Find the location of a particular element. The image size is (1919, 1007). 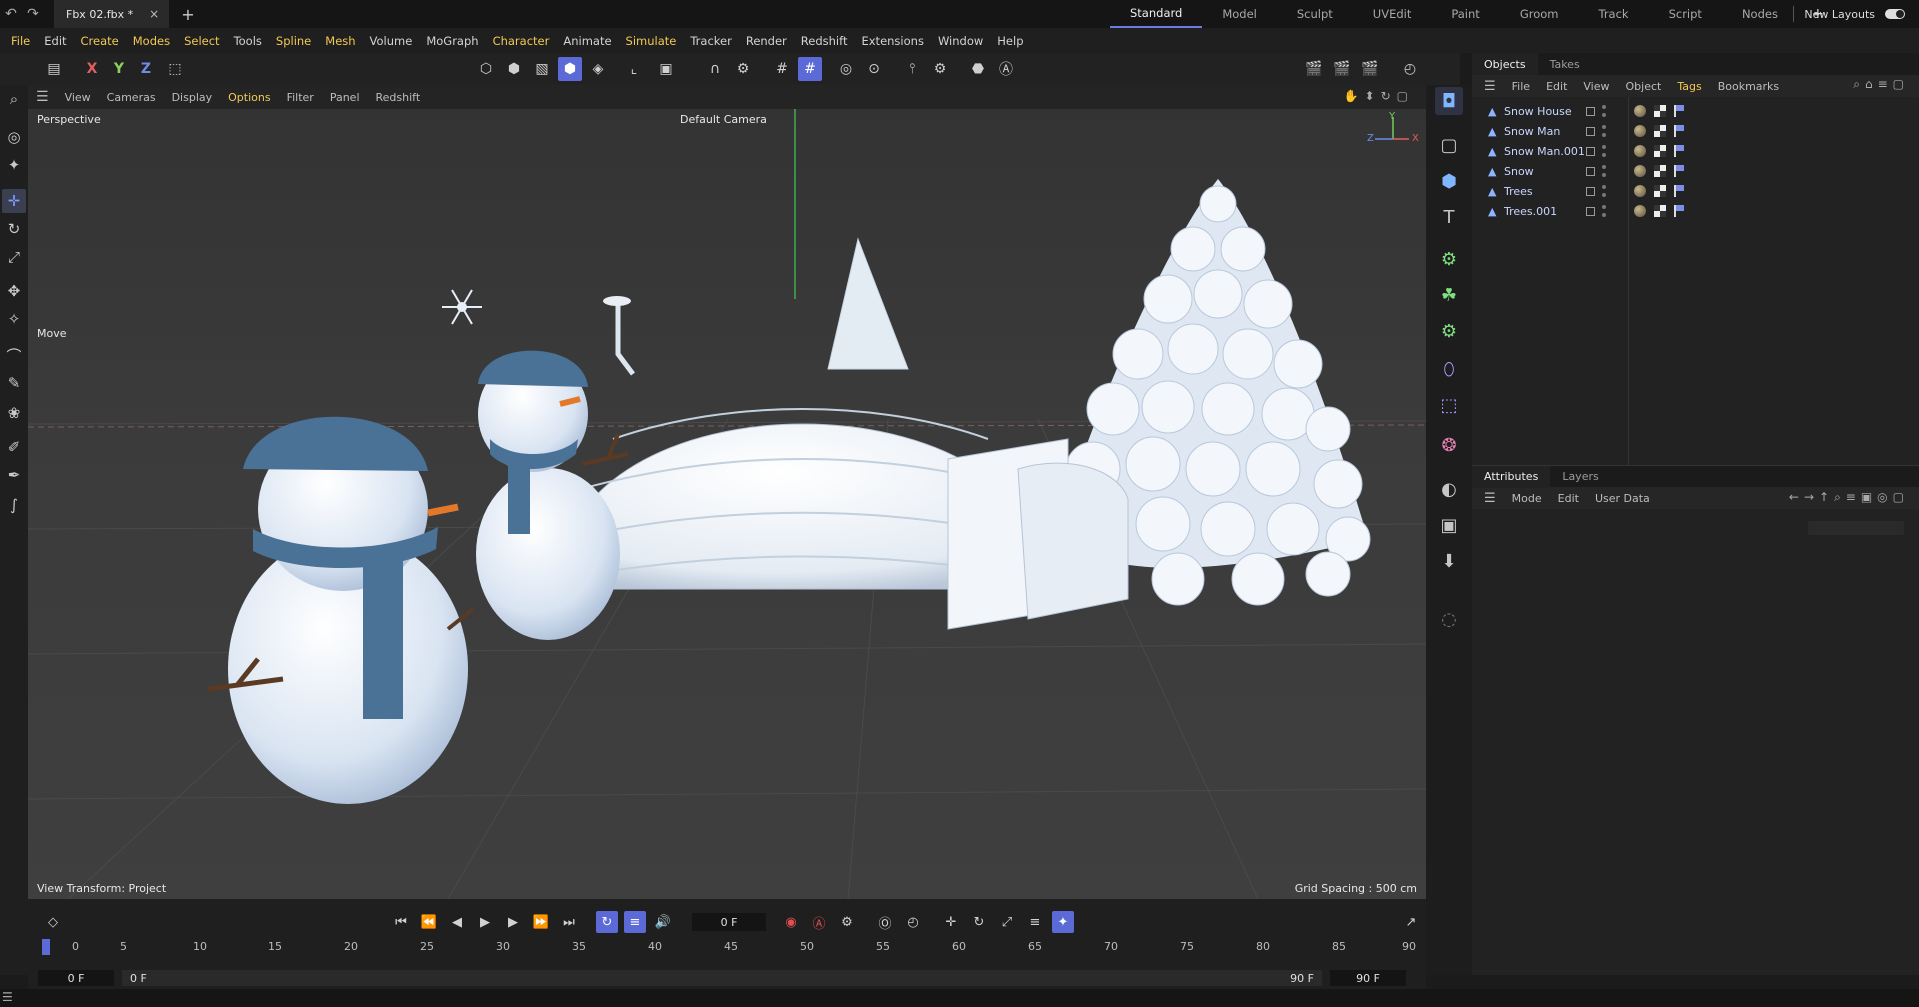

layout-tab-groom: Groom is located at coordinates (1539, 14).